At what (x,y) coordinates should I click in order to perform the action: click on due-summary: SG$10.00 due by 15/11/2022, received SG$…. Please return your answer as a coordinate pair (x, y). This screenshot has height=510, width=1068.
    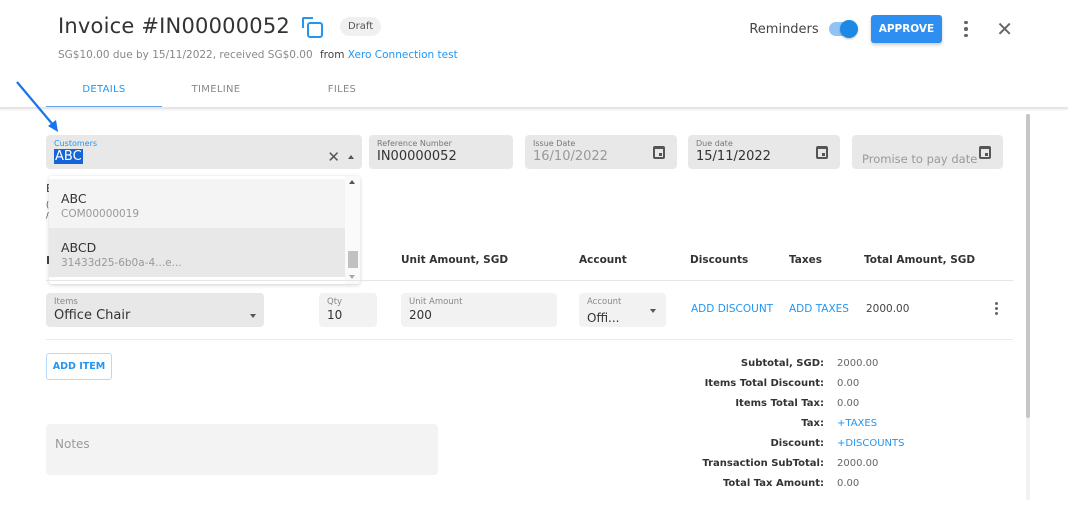
    Looking at the image, I should click on (185, 55).